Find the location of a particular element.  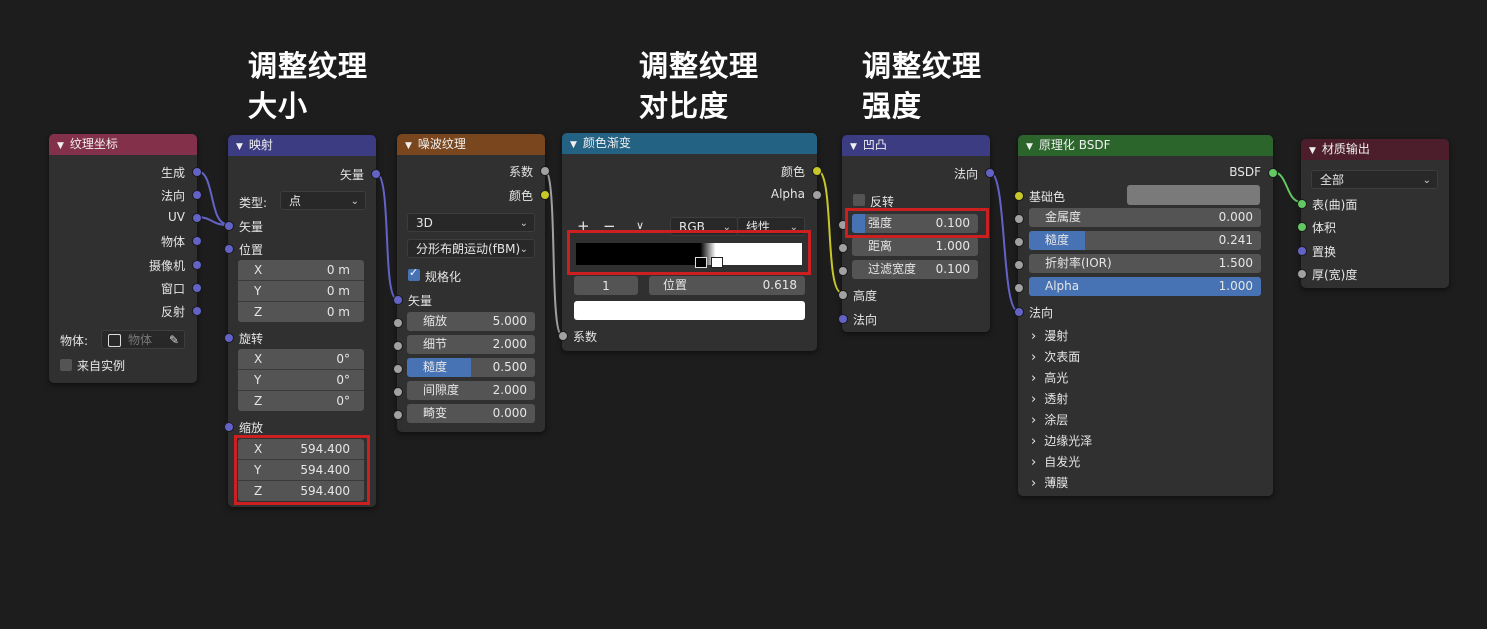

field-bump-fields-1: 距离 1.000 is located at coordinates (915, 246).